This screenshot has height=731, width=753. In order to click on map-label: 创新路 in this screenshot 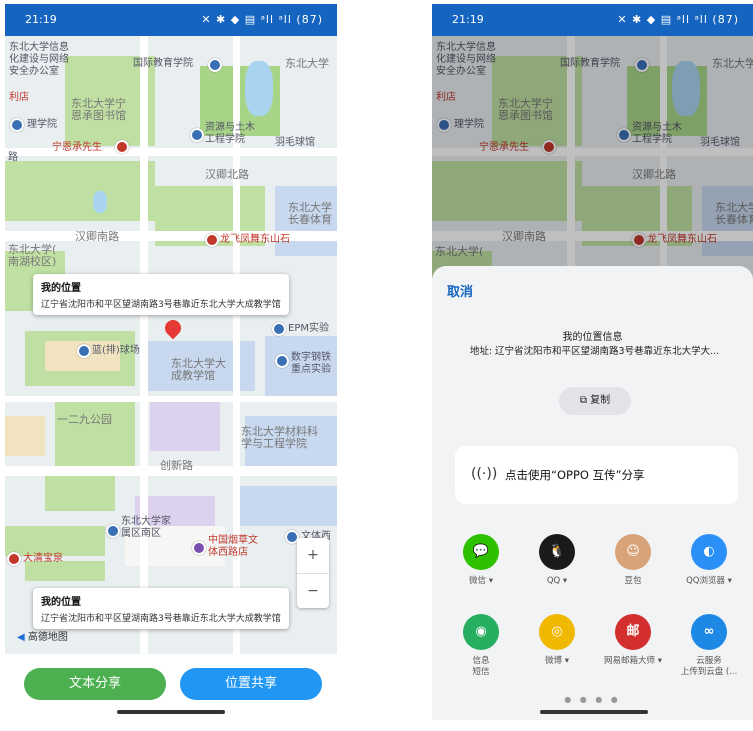, I will do `click(176, 465)`.